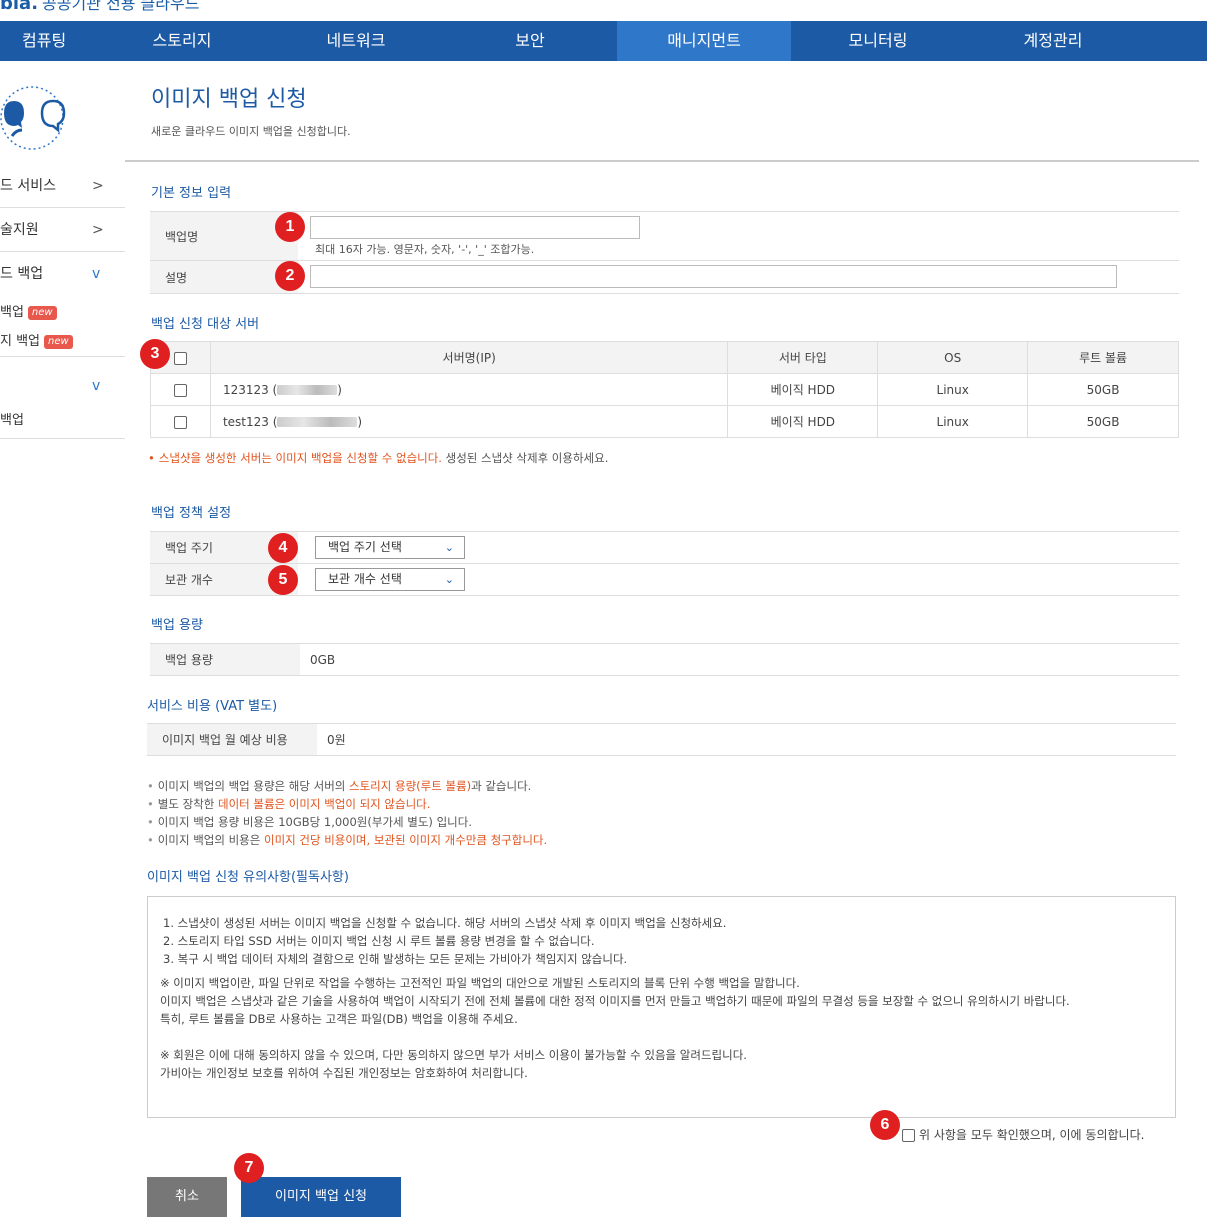 The height and width of the screenshot is (1227, 1207). What do you see at coordinates (664, 547) in the screenshot?
I see `backup-cycle-row: 백업 주기 백업 주기 선택 ⌄` at bounding box center [664, 547].